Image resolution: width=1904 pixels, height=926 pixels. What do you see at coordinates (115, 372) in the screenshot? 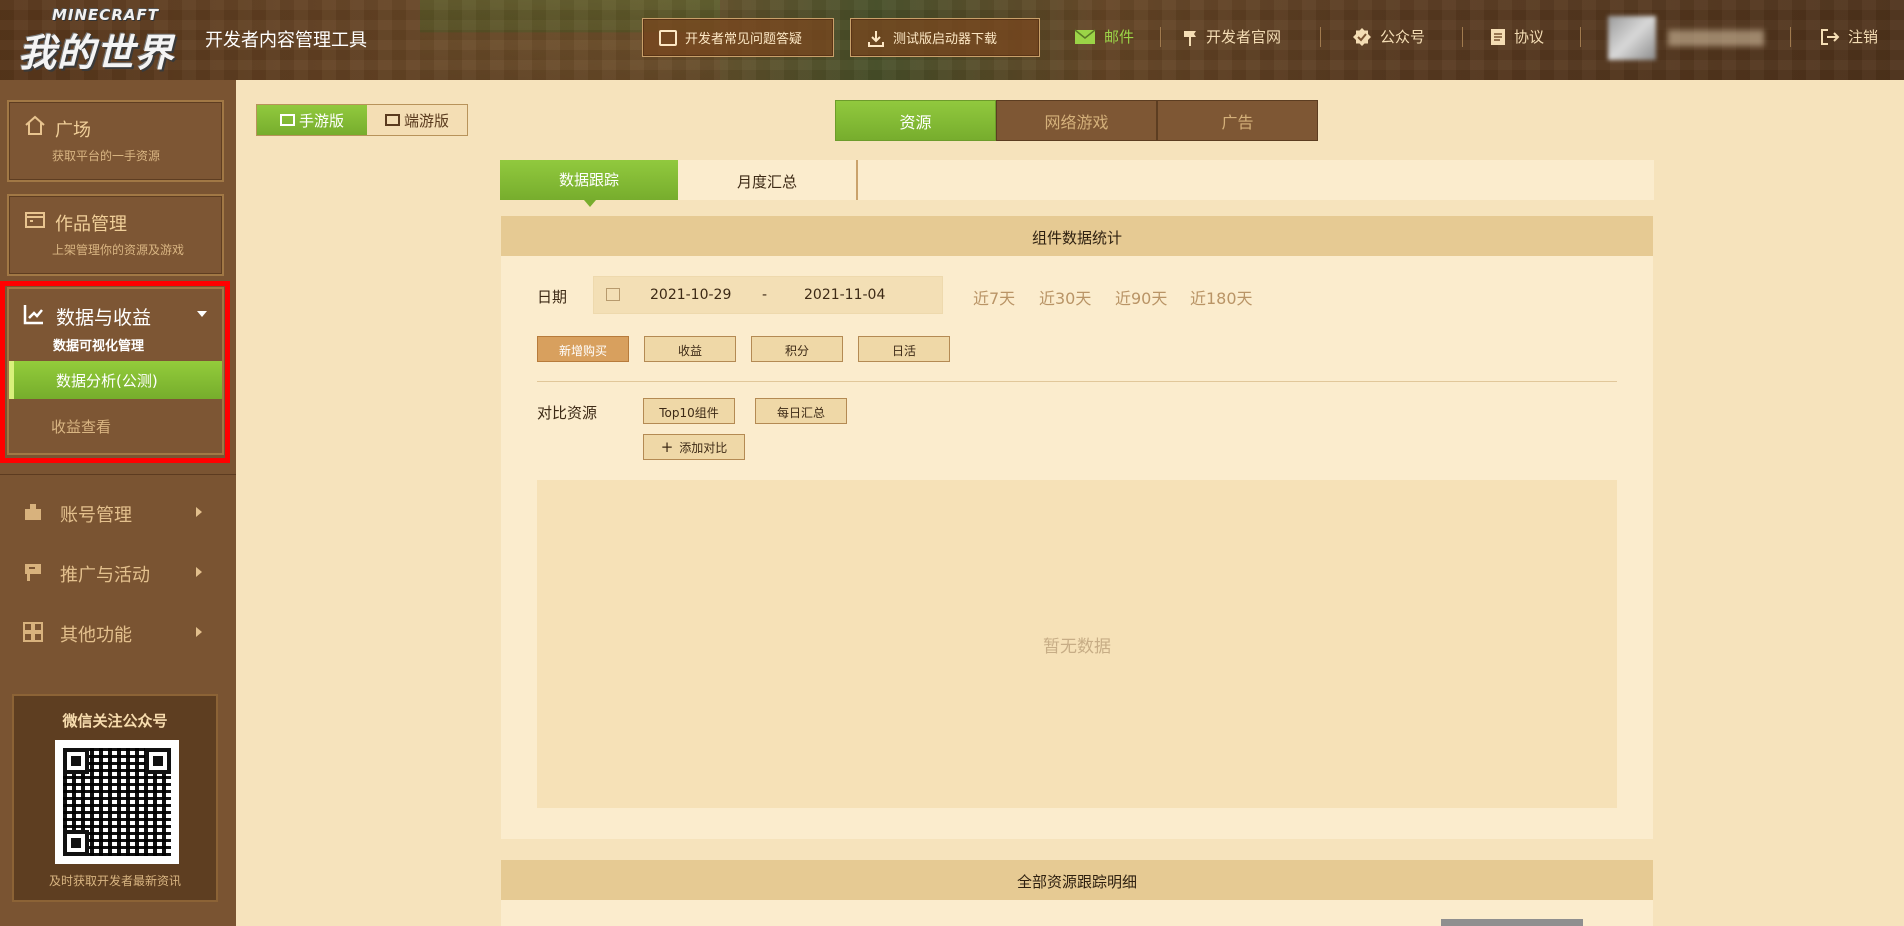
I see `red-highlight-box` at bounding box center [115, 372].